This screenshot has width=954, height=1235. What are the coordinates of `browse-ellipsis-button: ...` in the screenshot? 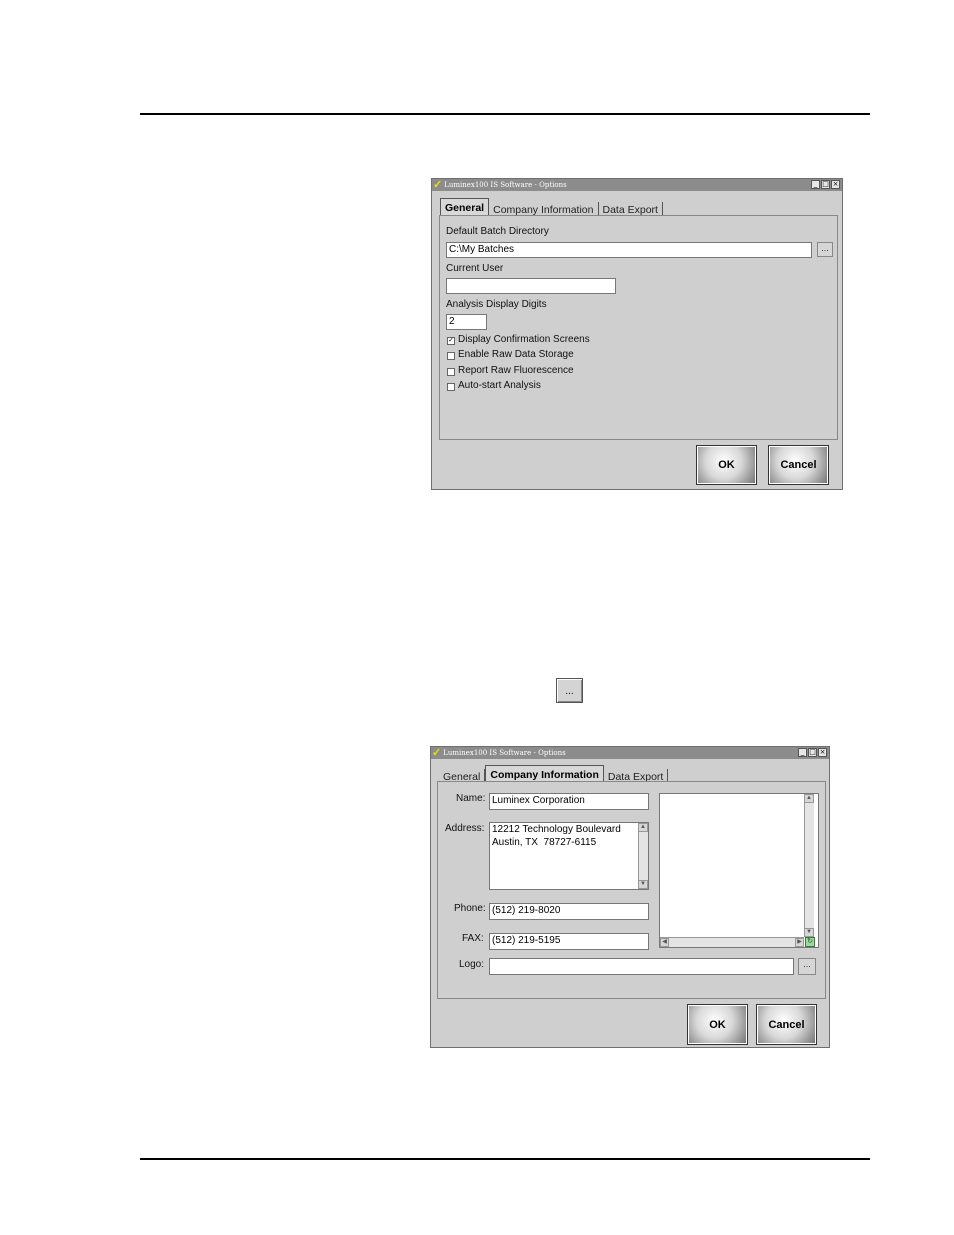 It's located at (569, 690).